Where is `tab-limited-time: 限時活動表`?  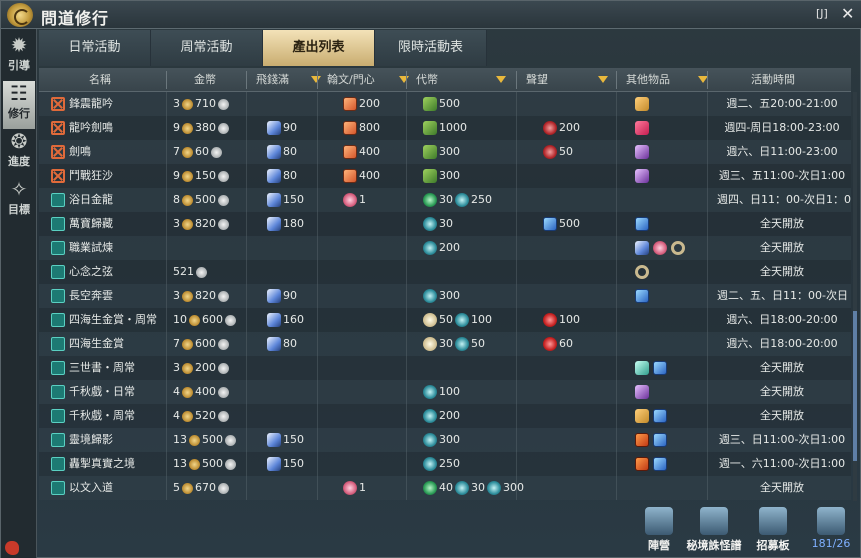
tab-limited-time: 限時活動表 is located at coordinates (431, 48).